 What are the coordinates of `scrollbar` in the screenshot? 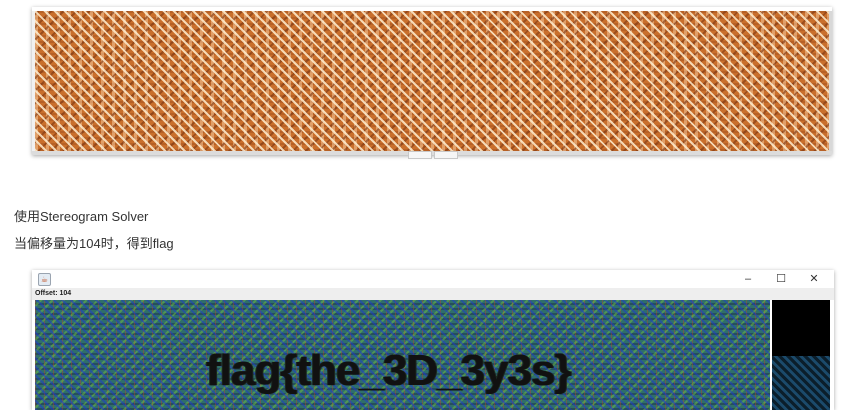 It's located at (830, 81).